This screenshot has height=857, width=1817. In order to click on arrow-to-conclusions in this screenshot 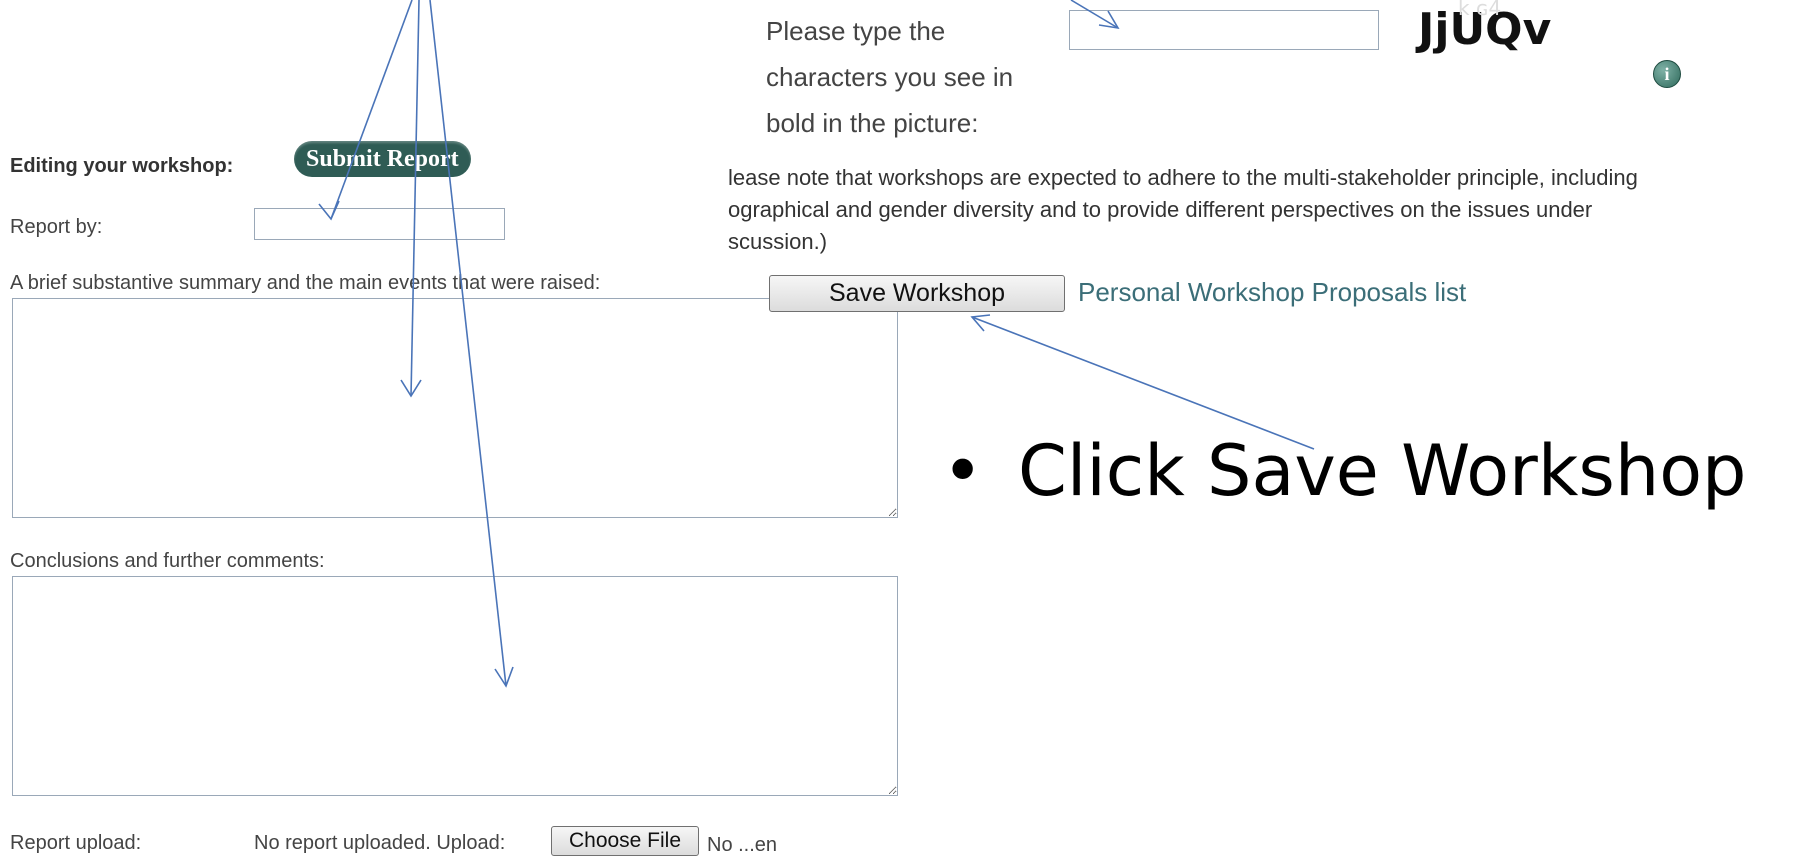, I will do `click(468, 343)`.